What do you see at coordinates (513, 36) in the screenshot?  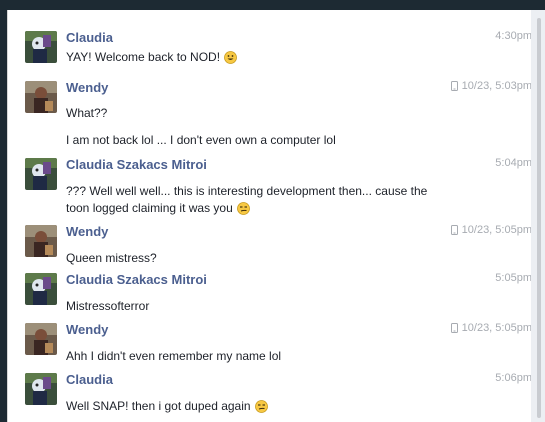 I see `message-timestamp: 4:30pm` at bounding box center [513, 36].